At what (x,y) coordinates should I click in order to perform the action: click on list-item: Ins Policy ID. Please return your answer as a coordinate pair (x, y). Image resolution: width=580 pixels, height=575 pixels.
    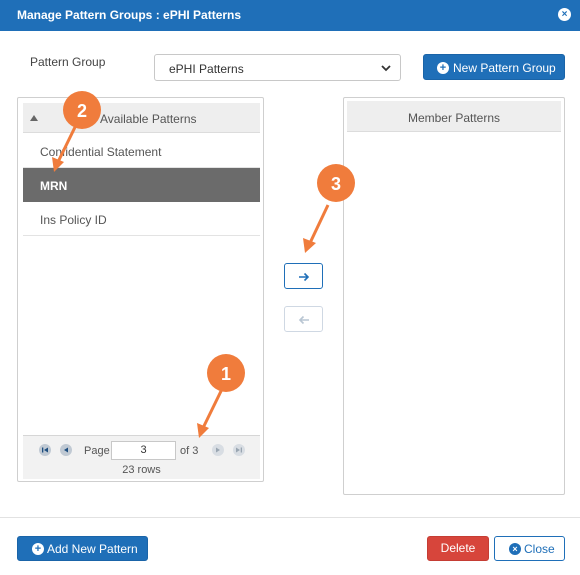
    Looking at the image, I should click on (141, 219).